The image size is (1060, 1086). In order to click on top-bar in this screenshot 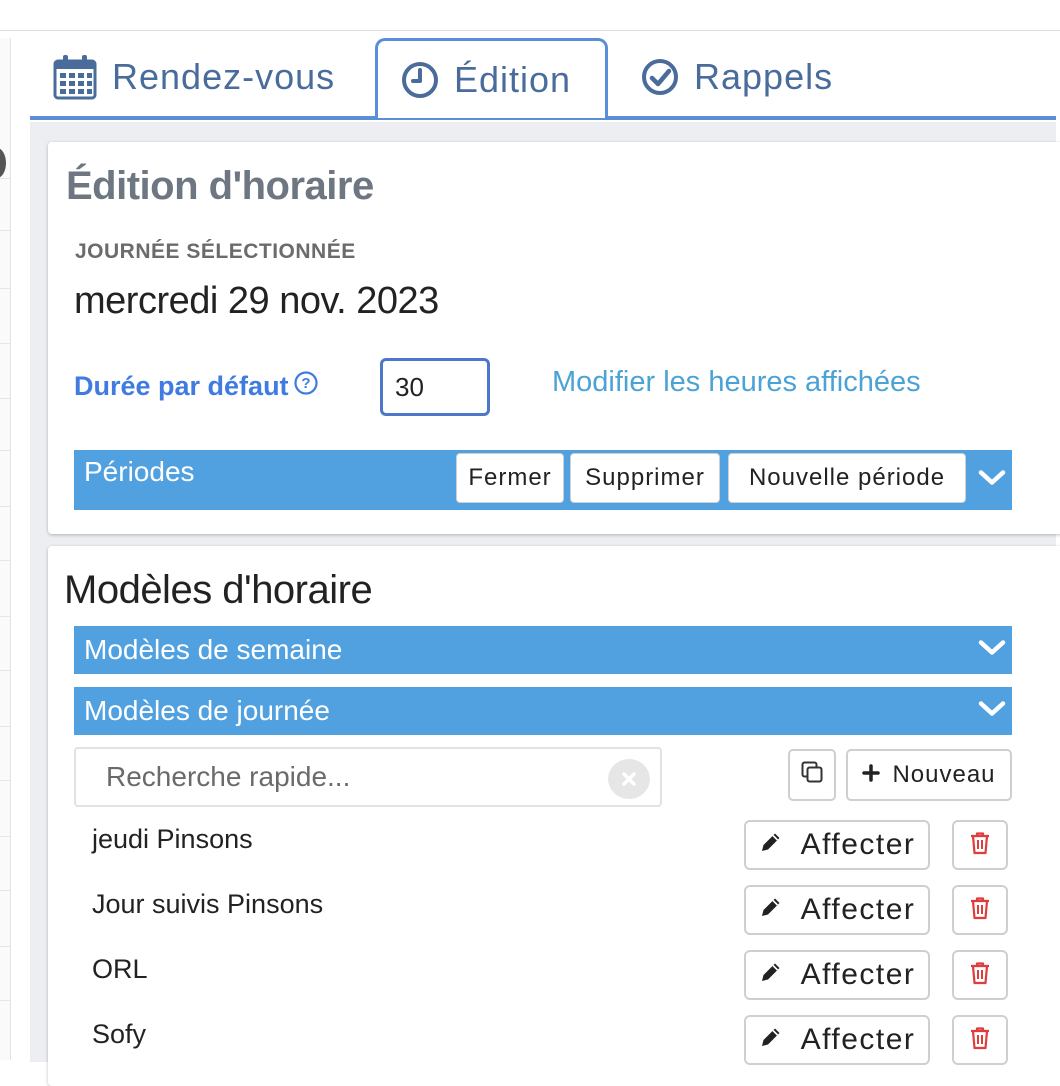, I will do `click(530, 15)`.